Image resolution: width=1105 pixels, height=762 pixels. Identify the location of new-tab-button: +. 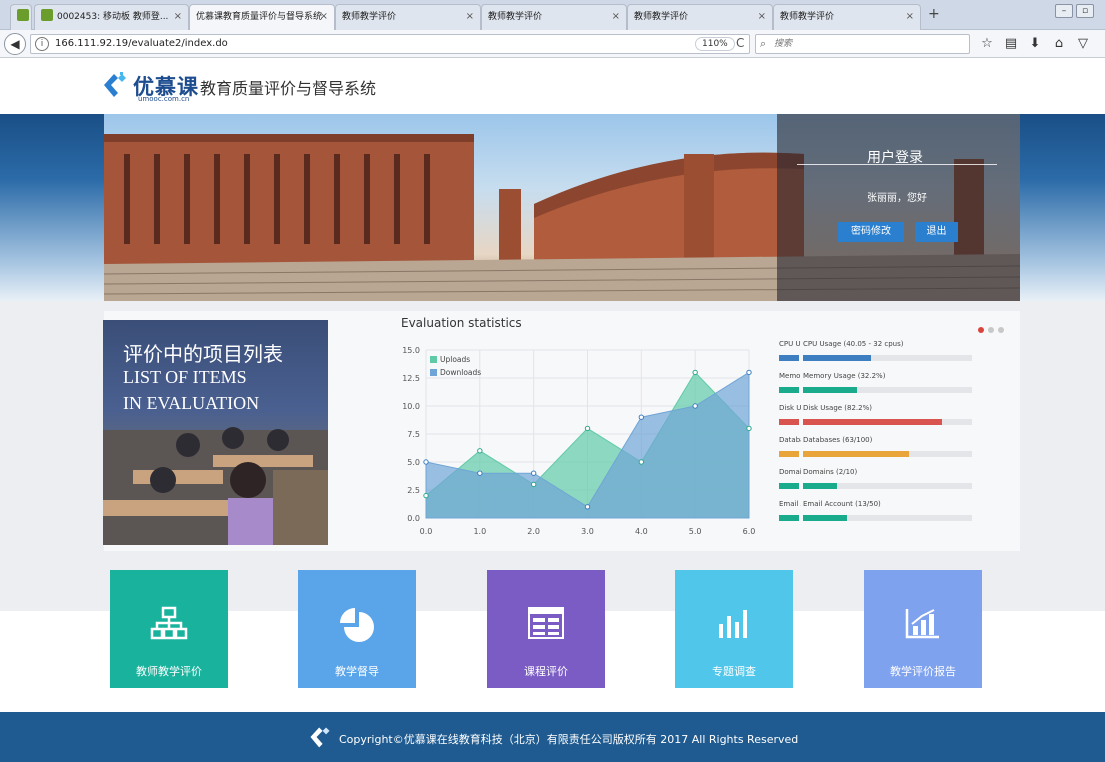
(934, 14).